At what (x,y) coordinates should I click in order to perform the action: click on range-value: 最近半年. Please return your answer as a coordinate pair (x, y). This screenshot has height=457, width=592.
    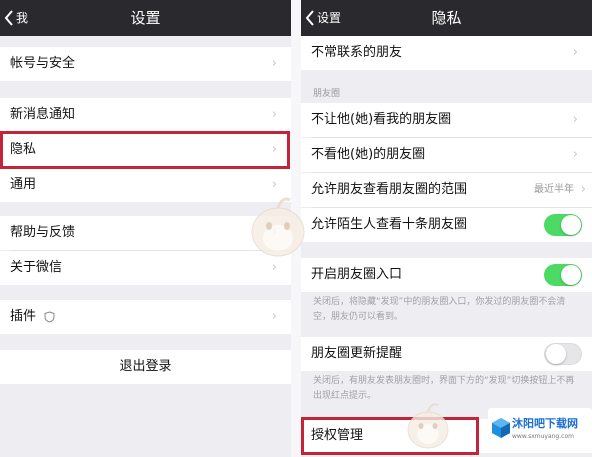
    Looking at the image, I should click on (554, 189).